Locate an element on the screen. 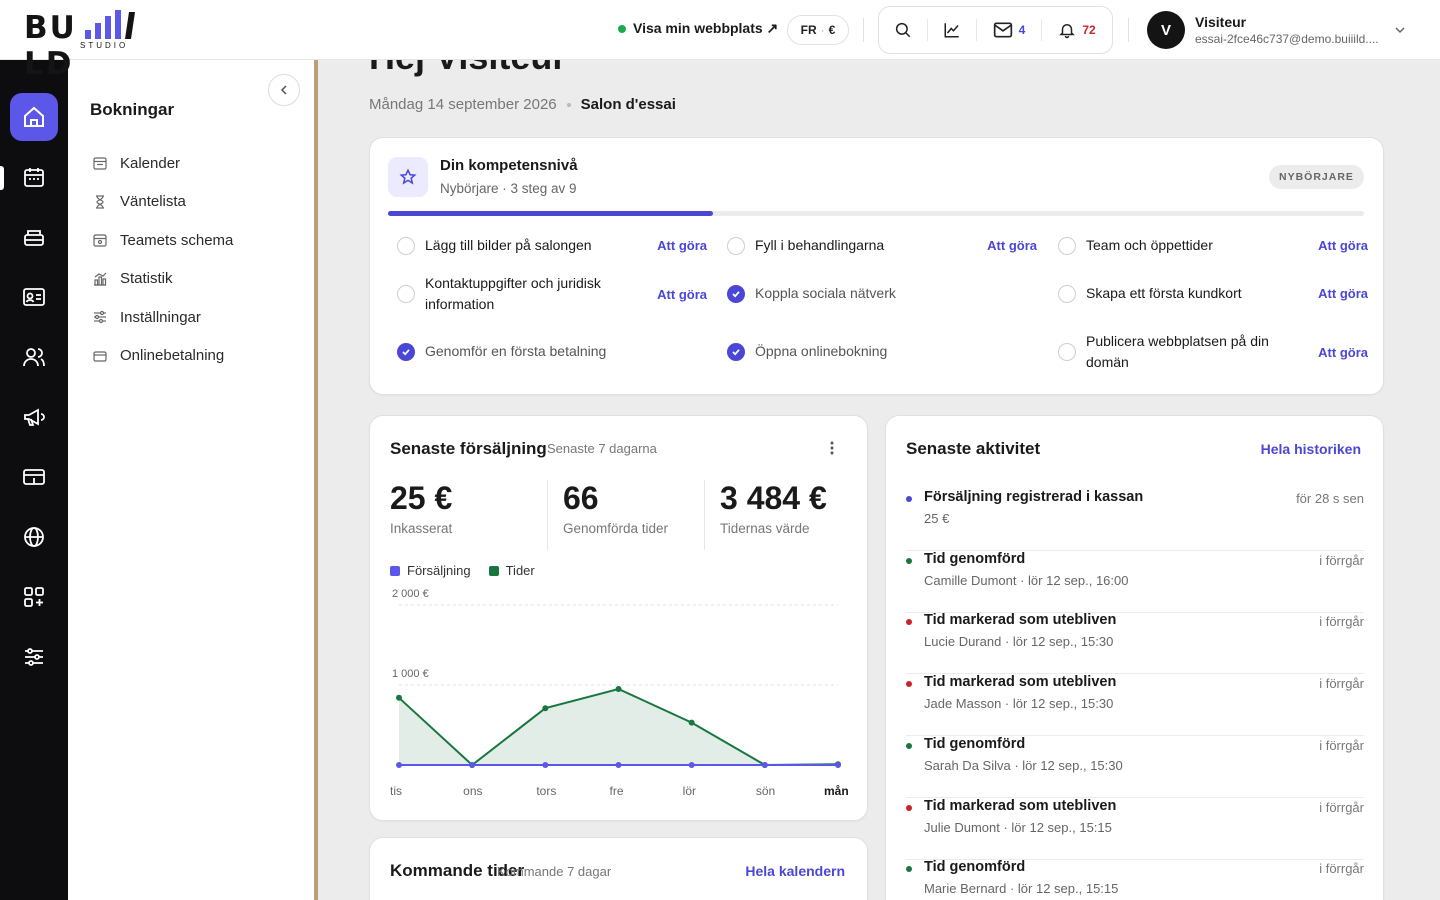 This screenshot has width=1440, height=900. task-label: Skapa ett första kundkort is located at coordinates (1164, 293).